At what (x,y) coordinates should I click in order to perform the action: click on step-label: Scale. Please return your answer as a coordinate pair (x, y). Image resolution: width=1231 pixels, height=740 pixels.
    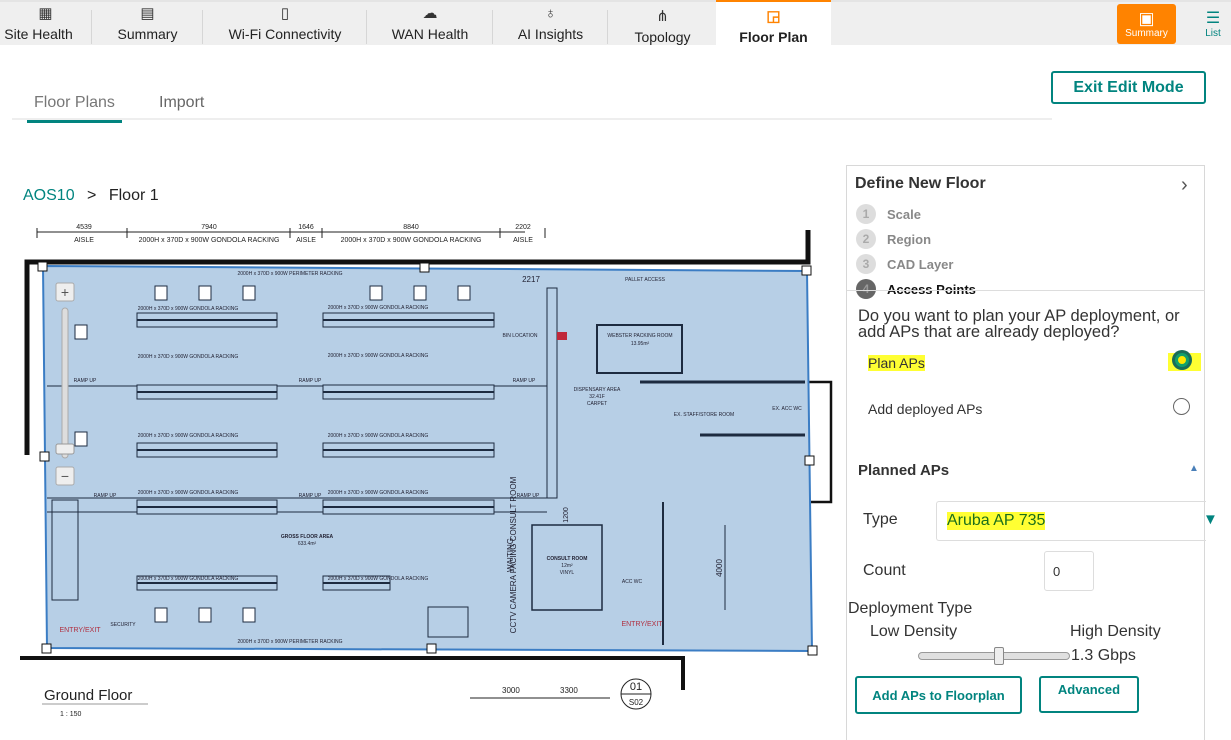
    Looking at the image, I should click on (904, 214).